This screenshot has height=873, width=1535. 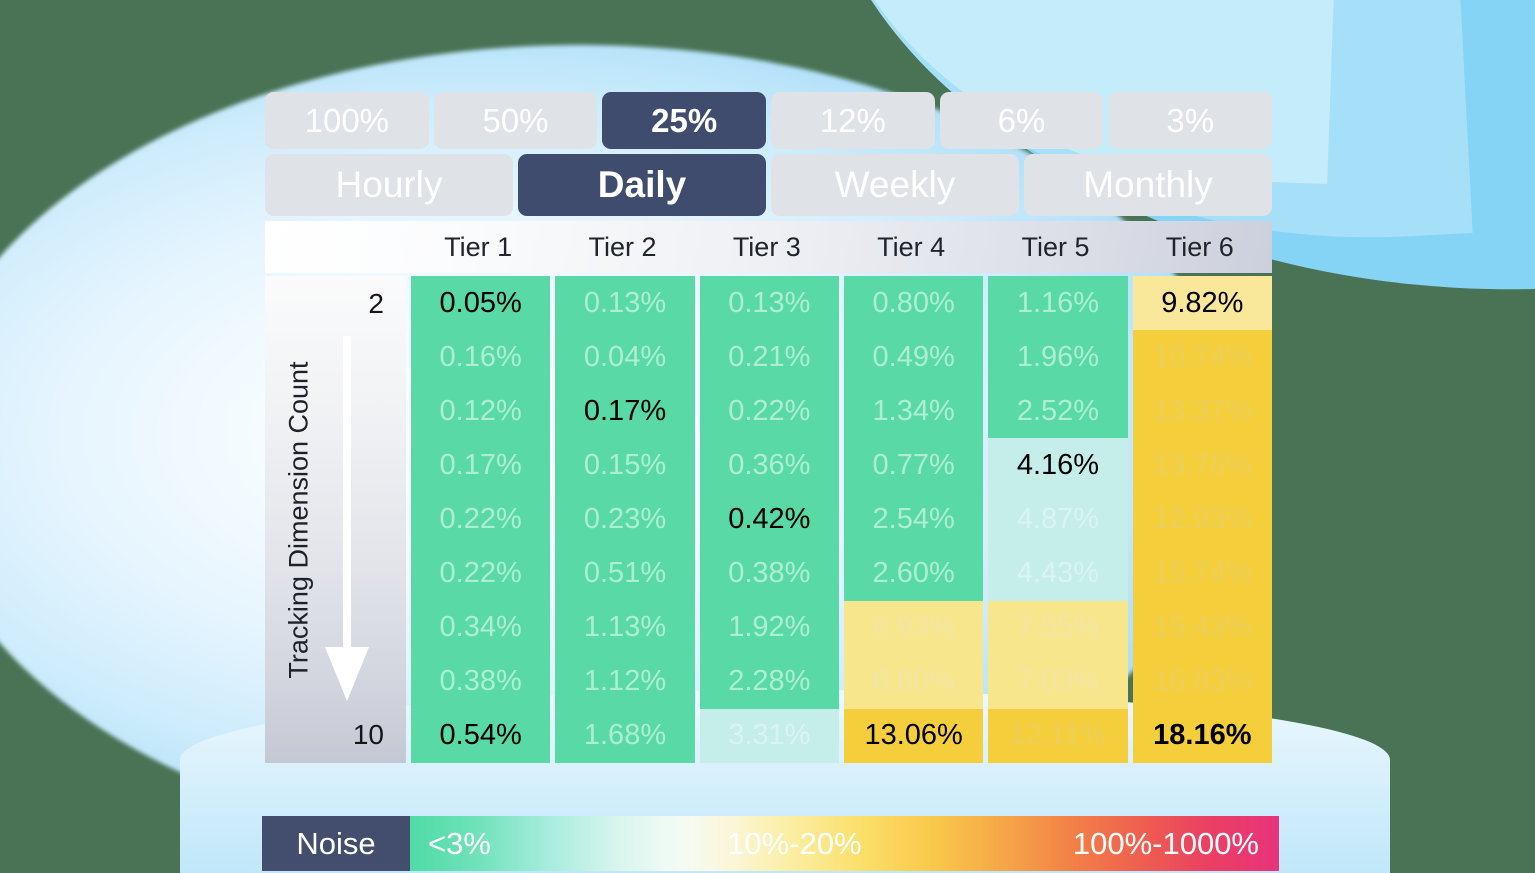 I want to click on heatmap-cell: 0.49%, so click(x=913, y=357).